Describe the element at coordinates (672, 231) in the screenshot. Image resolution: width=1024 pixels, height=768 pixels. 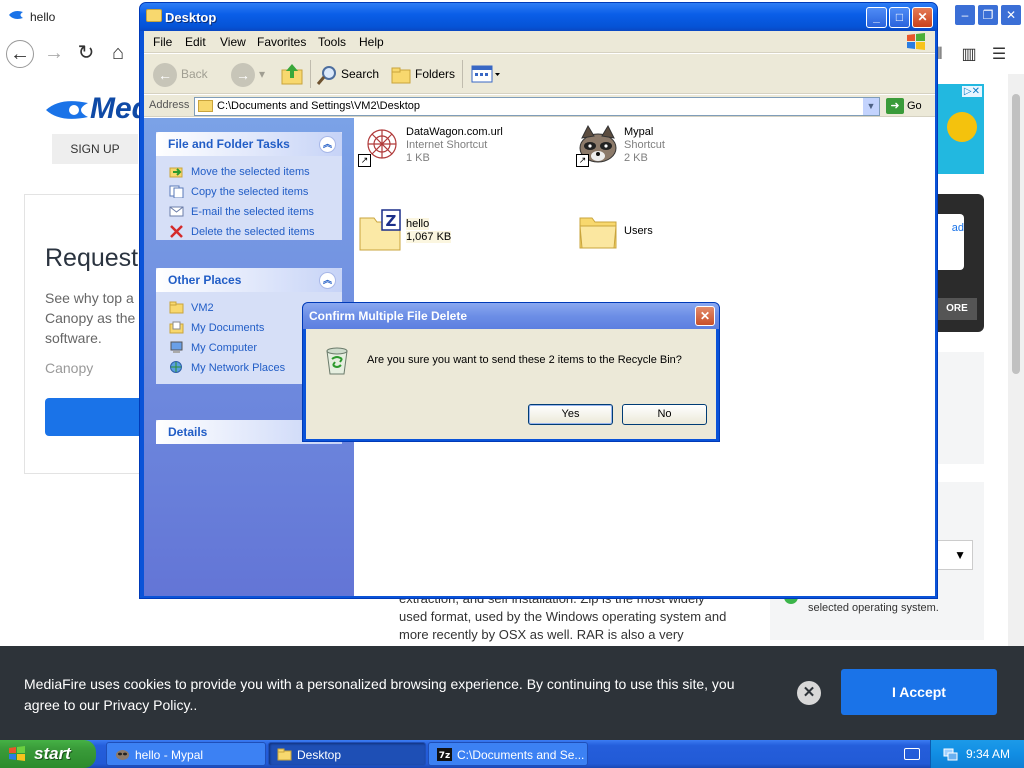
I see `file-item-users: Users` at that location.